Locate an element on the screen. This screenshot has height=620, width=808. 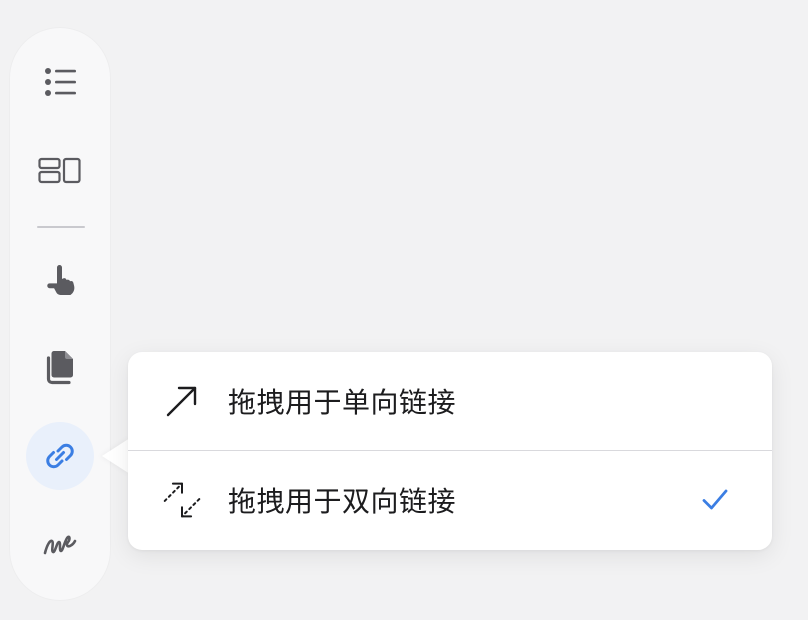
link-tool-button is located at coordinates (60, 456).